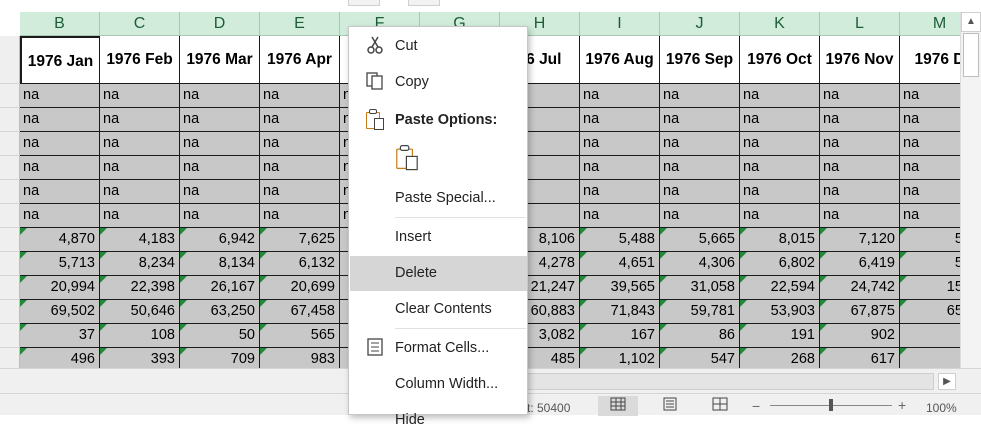 The height and width of the screenshot is (438, 981). Describe the element at coordinates (140, 336) in the screenshot. I see `table-cell: 108` at that location.